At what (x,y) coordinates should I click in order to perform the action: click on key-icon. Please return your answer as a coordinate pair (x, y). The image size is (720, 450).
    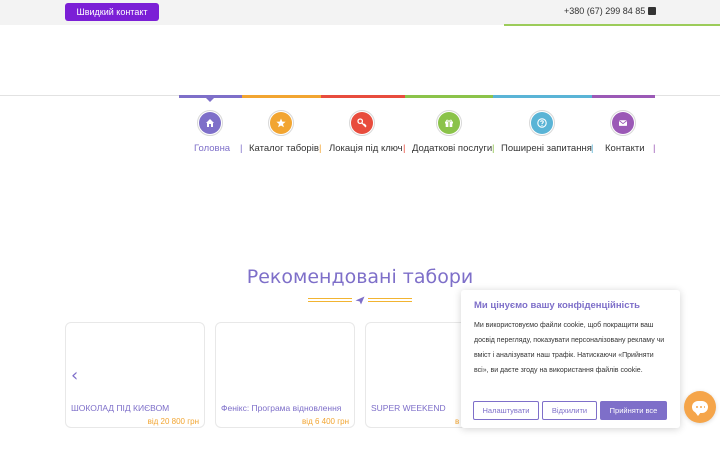
    Looking at the image, I should click on (362, 123).